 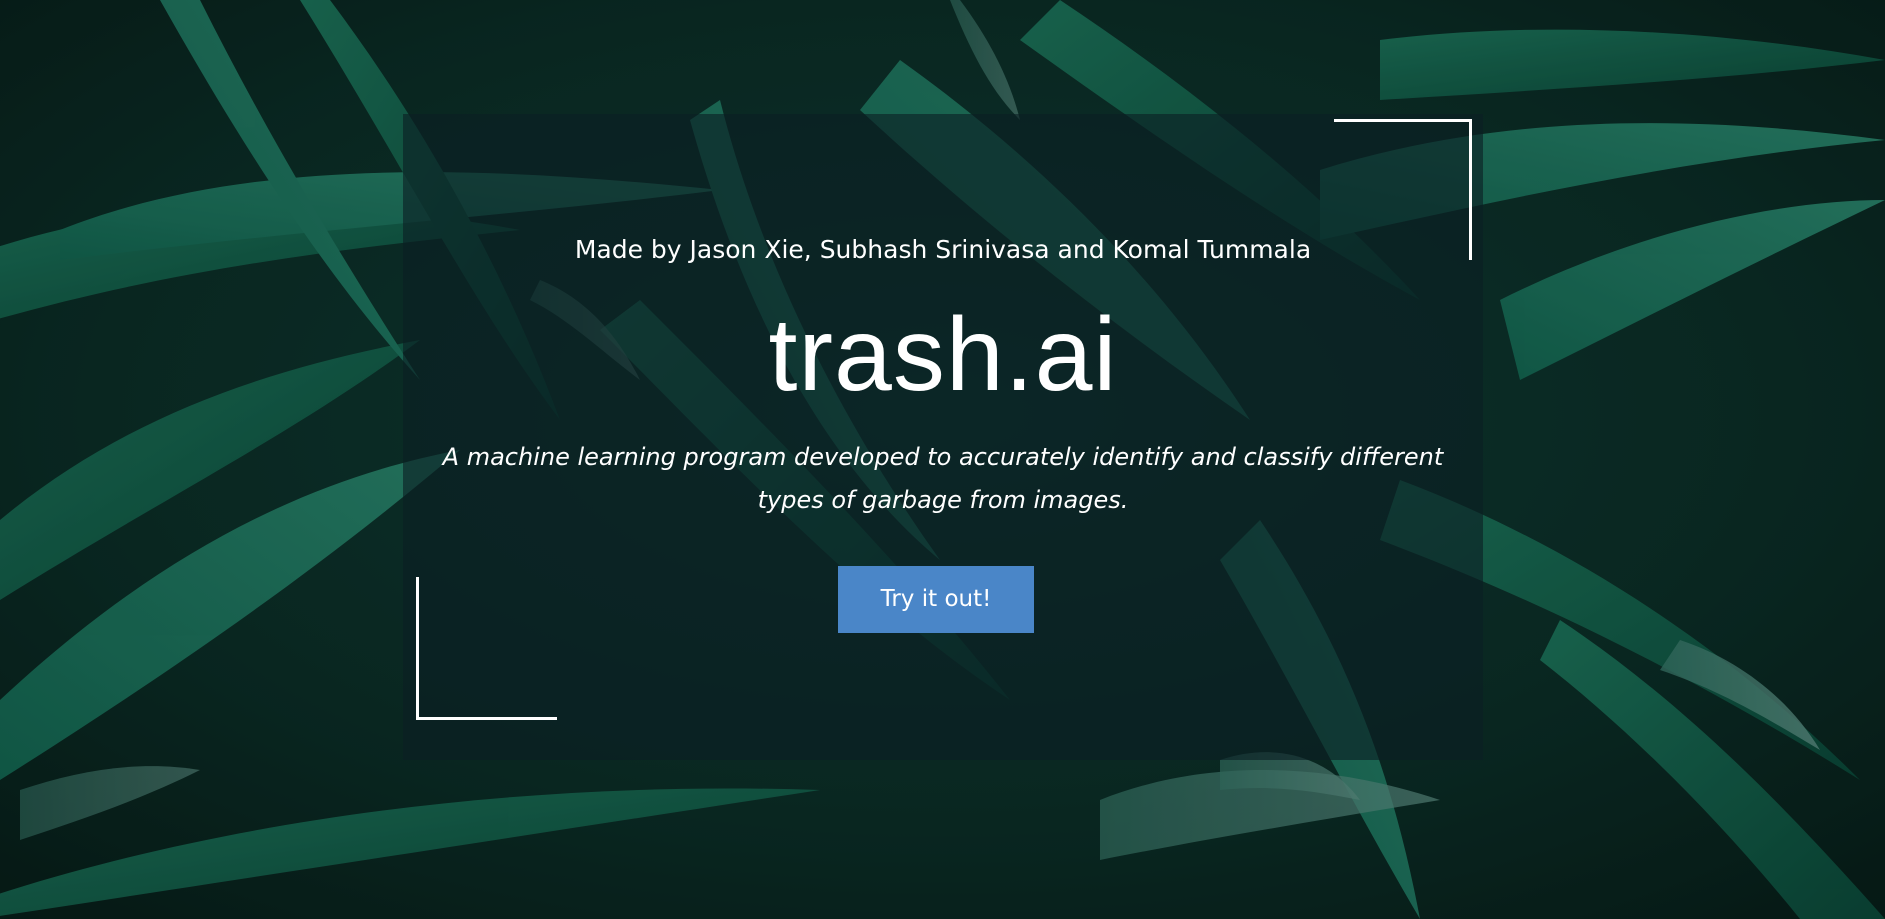 What do you see at coordinates (943, 355) in the screenshot?
I see `page-title: trash.ai` at bounding box center [943, 355].